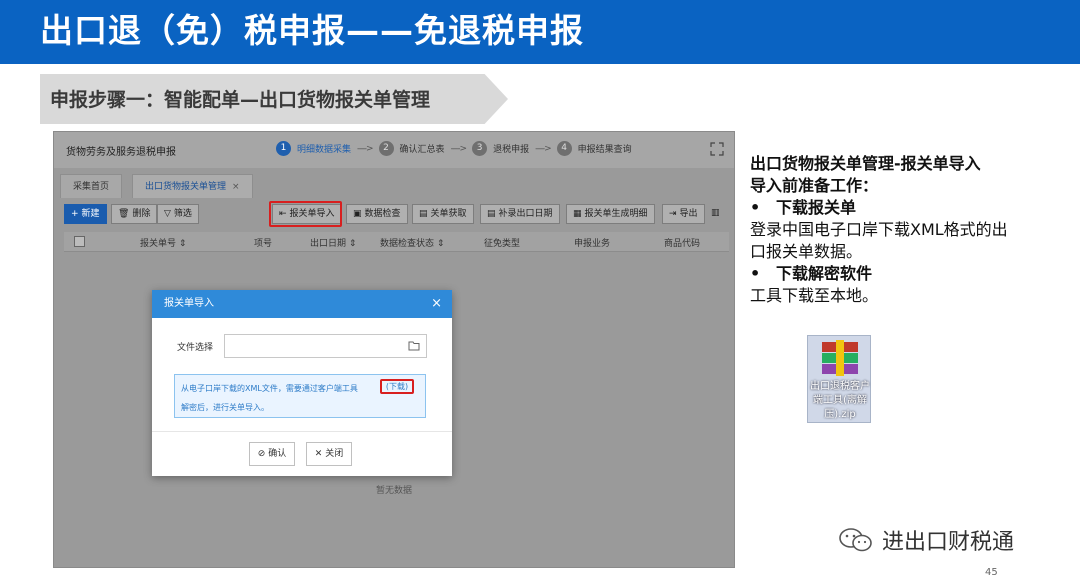 This screenshot has width=1080, height=586. I want to click on wizard-step-number: 2, so click(386, 148).